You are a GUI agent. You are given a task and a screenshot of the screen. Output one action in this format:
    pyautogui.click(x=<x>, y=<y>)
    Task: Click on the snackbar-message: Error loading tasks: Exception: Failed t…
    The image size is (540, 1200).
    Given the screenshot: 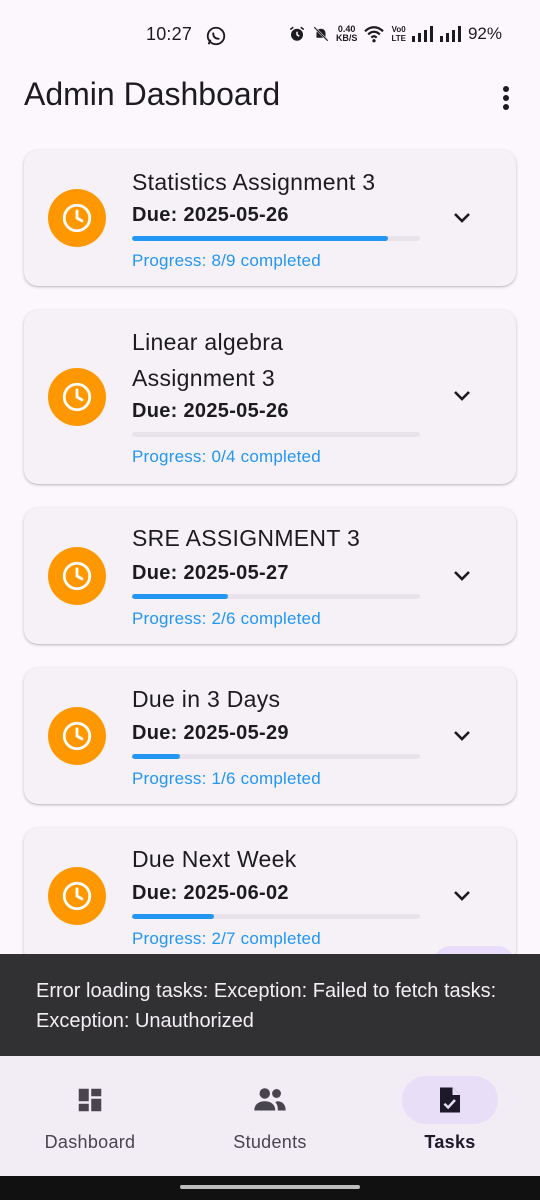 What is the action you would take?
    pyautogui.click(x=266, y=1006)
    